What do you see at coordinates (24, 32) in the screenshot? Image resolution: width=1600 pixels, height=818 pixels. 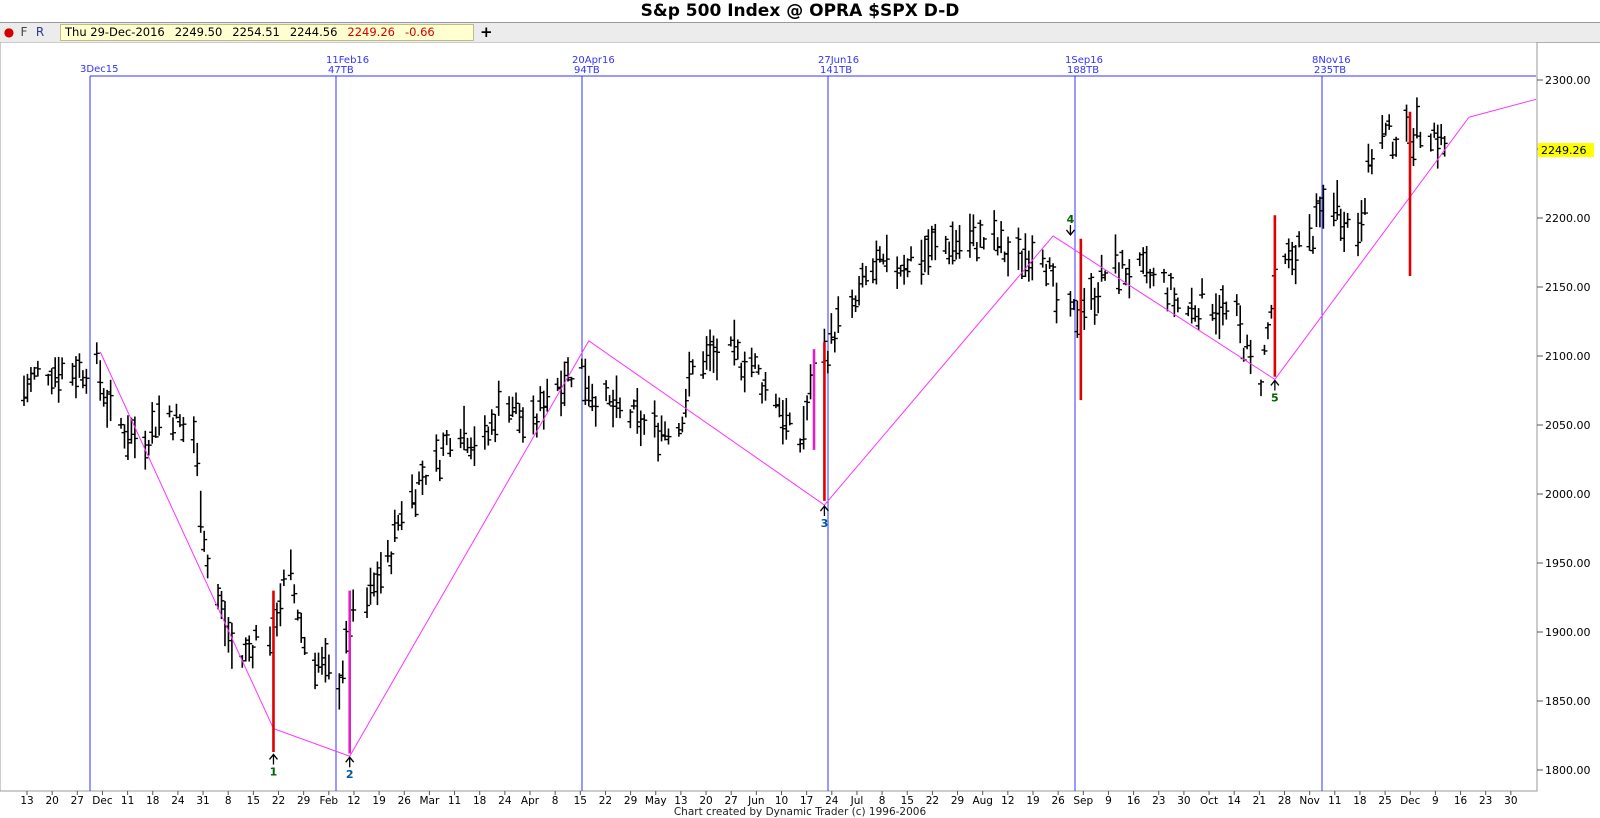 I see `f-button: F` at bounding box center [24, 32].